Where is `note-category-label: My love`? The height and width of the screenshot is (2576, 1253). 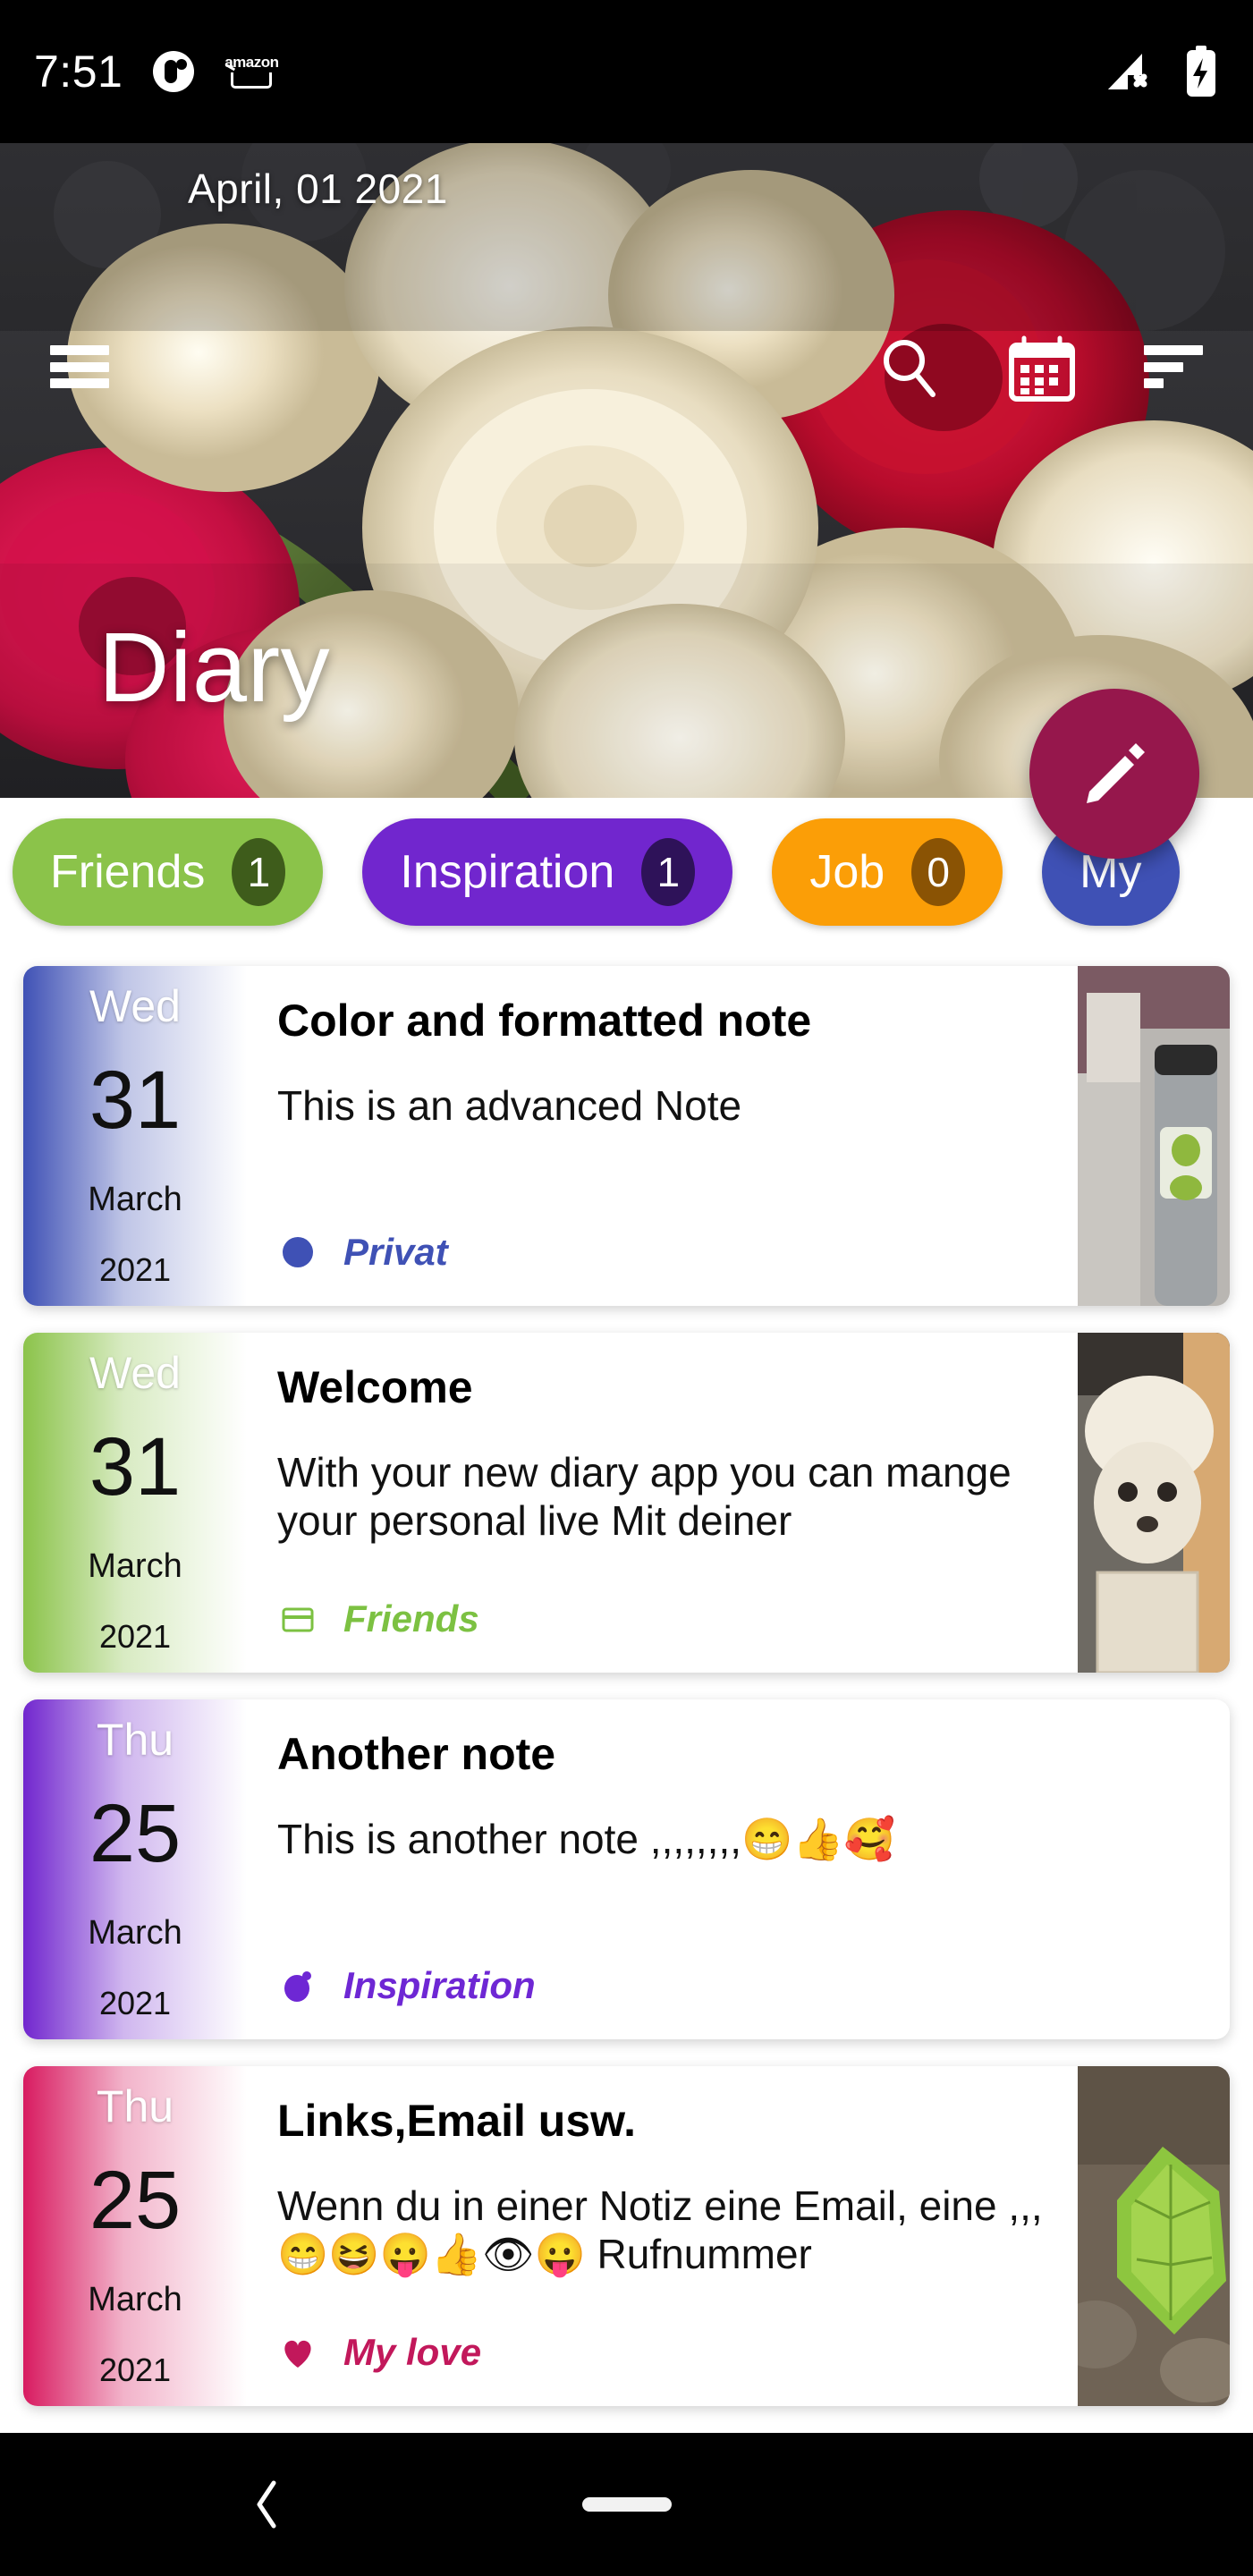
note-category-label: My love is located at coordinates (412, 2352).